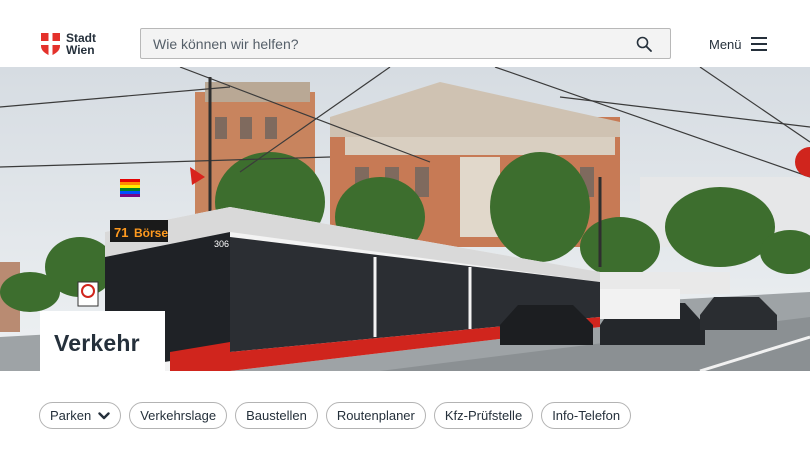  Describe the element at coordinates (80, 50) in the screenshot. I see `logo-line-2: Wien` at that location.